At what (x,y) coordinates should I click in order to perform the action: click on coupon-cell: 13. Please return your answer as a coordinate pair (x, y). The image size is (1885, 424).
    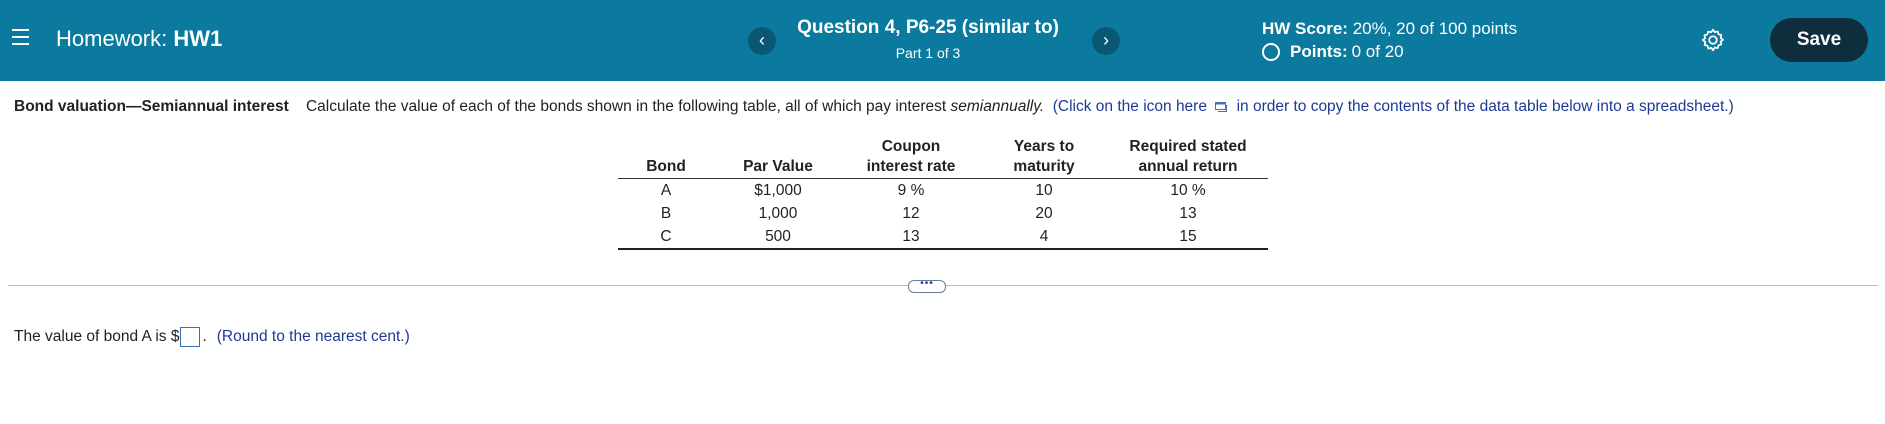
    Looking at the image, I should click on (911, 236).